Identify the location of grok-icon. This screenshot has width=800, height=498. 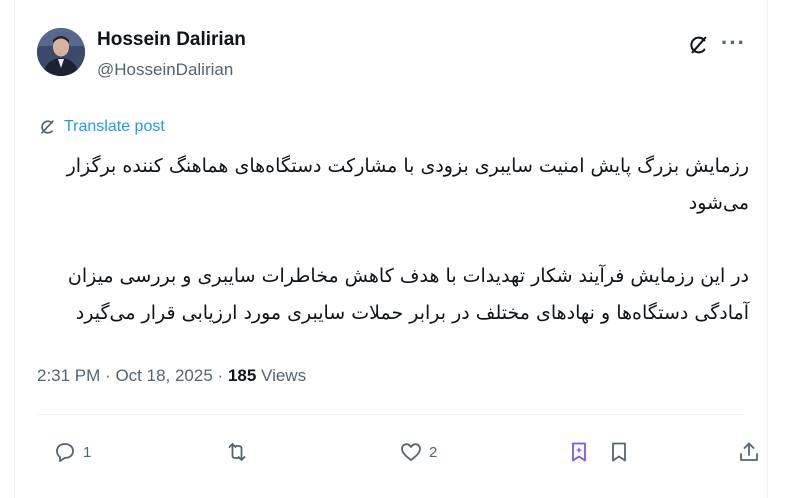
(698, 45).